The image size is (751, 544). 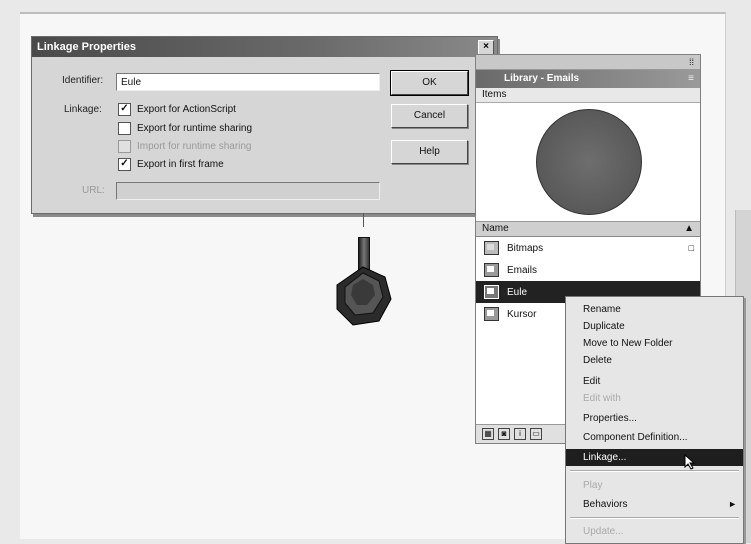 I want to click on library-item-label: Kursor, so click(x=522, y=314).